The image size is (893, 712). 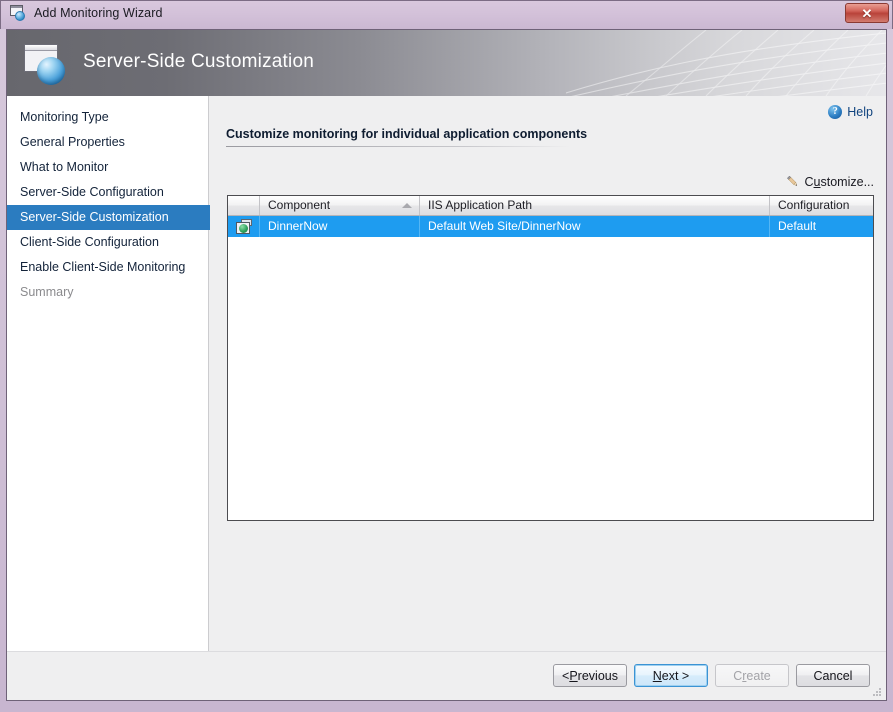 What do you see at coordinates (107, 242) in the screenshot?
I see `sidebar-item-client-side-configuration: Client-Side Configuration` at bounding box center [107, 242].